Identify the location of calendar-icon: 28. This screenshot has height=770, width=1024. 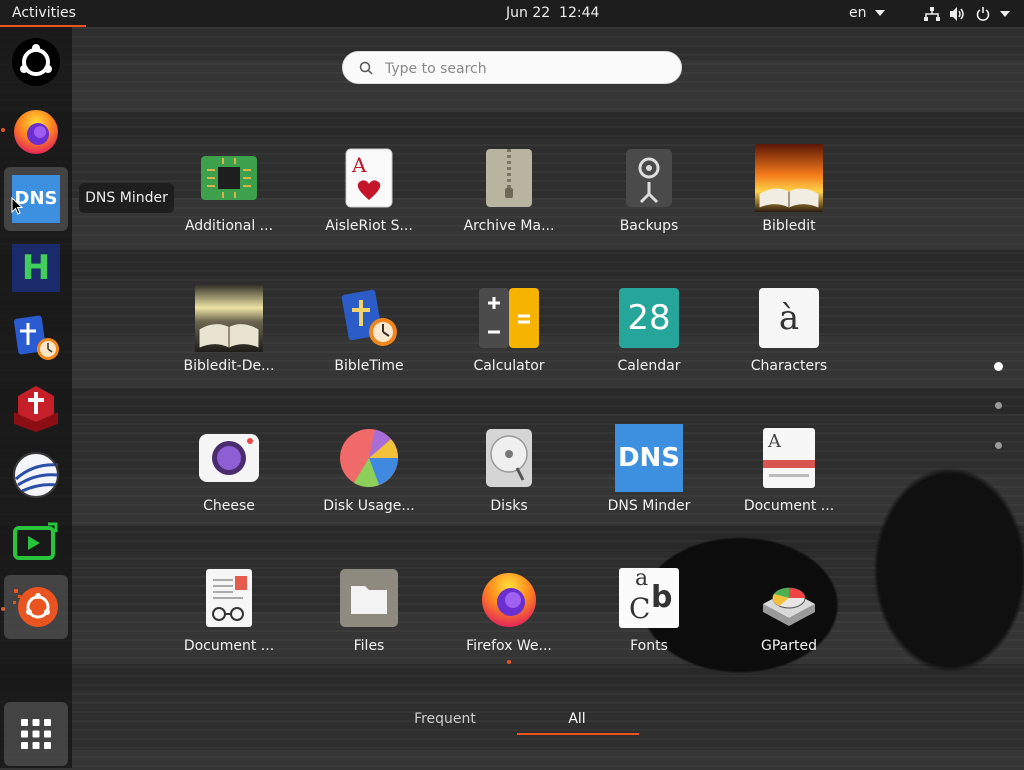
(649, 318).